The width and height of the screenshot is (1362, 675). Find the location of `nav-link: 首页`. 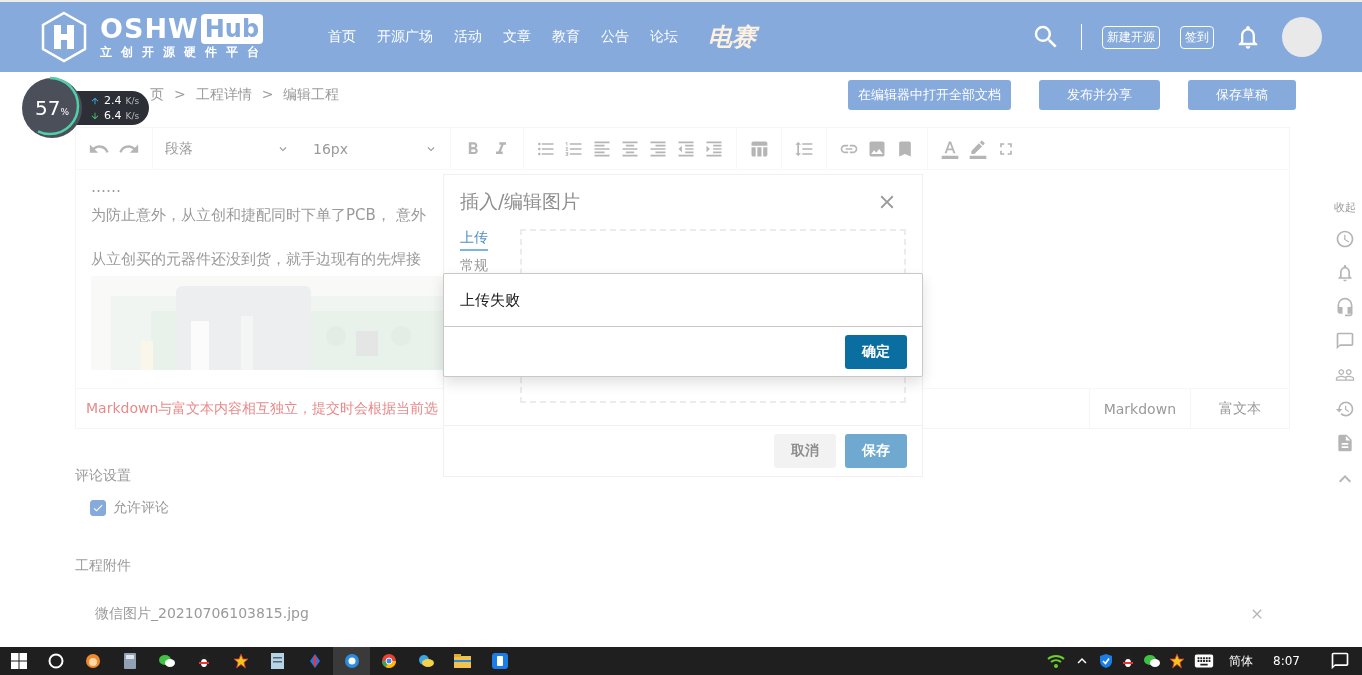

nav-link: 首页 is located at coordinates (342, 37).